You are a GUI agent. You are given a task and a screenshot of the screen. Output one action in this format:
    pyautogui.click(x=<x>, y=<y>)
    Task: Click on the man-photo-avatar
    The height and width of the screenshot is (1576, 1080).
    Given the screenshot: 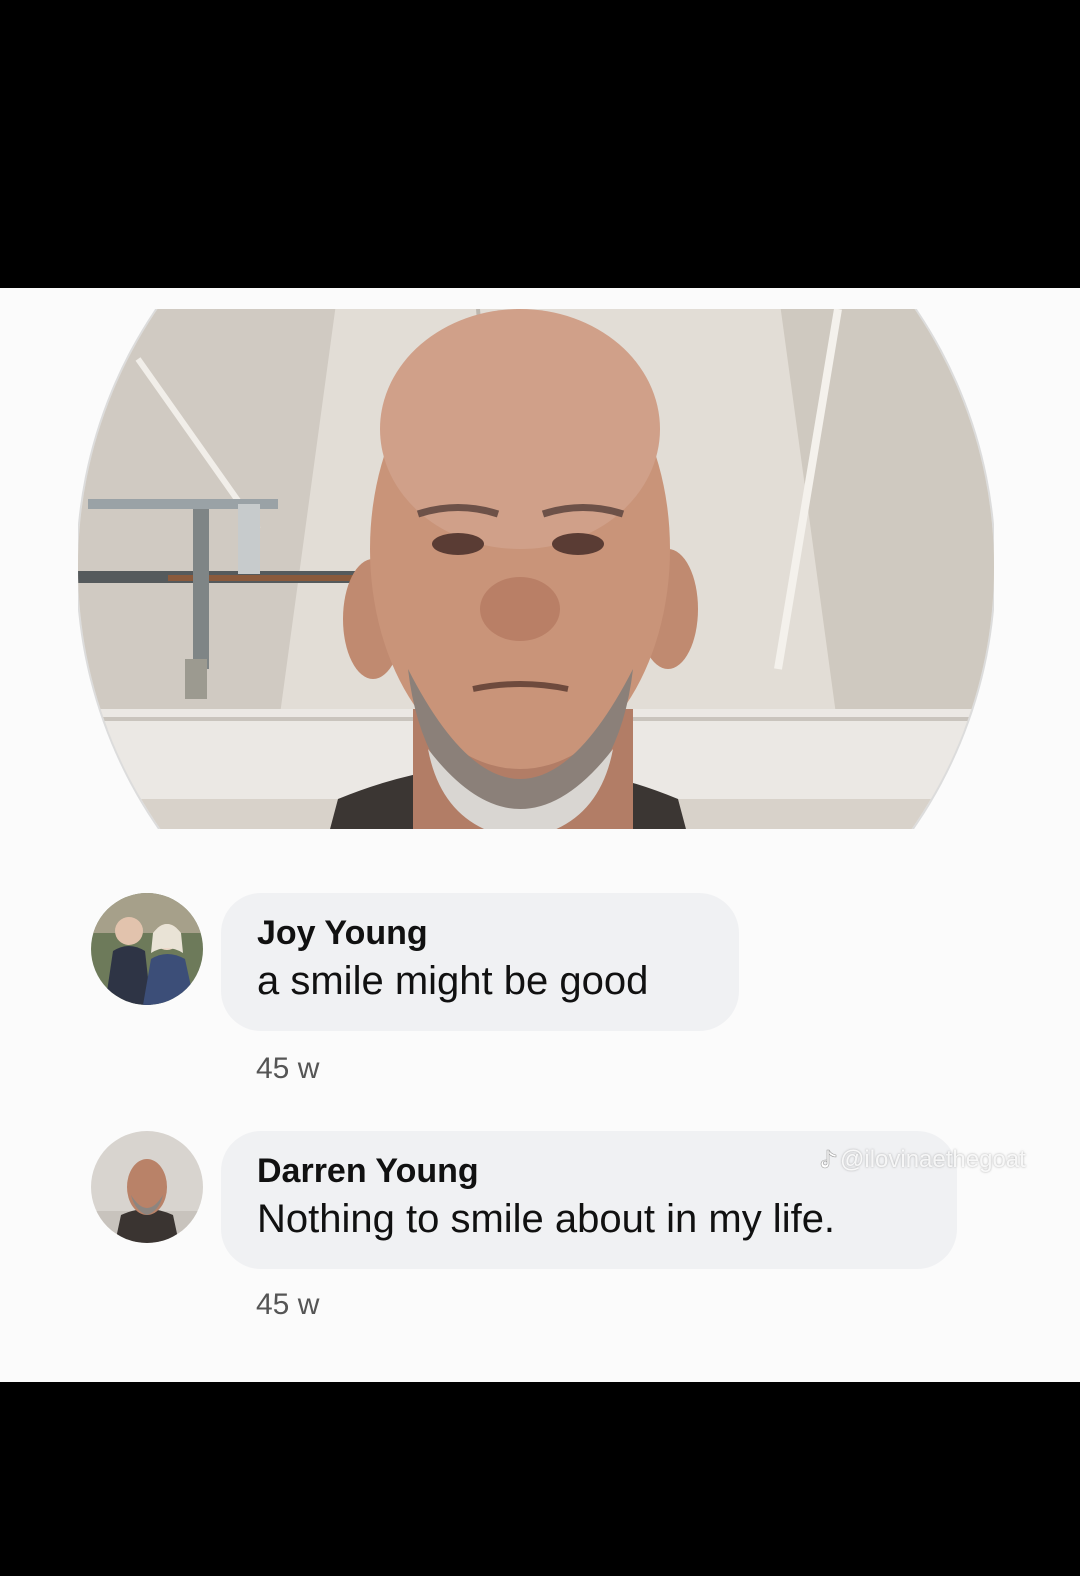 What is the action you would take?
    pyautogui.click(x=147, y=1187)
    